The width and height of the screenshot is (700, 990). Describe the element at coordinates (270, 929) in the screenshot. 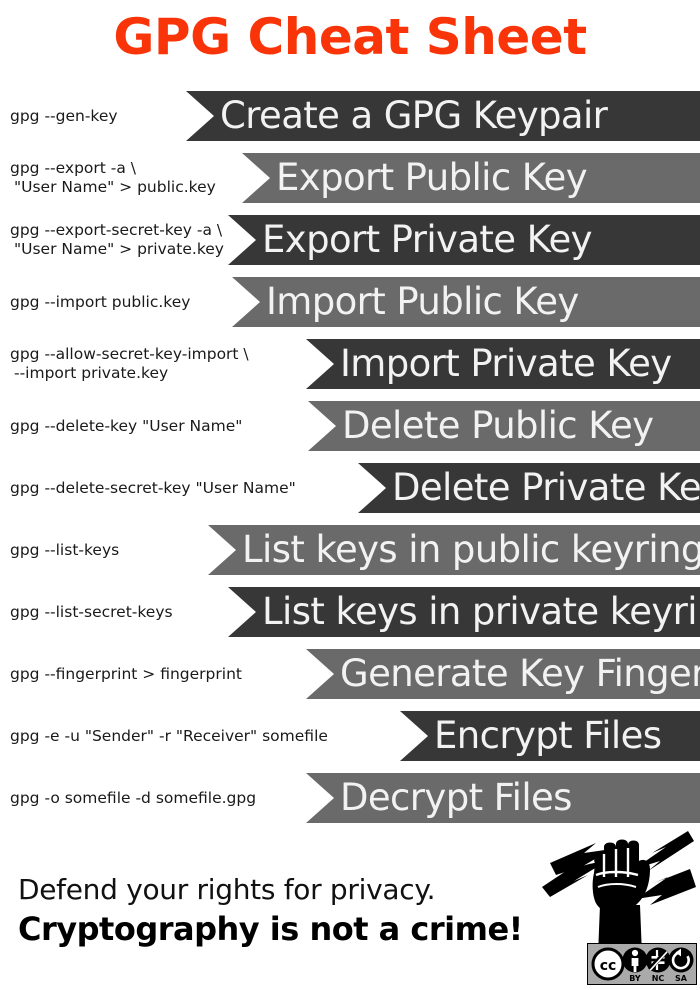

I see `footer-slogan: Cryptography is not a crime!` at that location.